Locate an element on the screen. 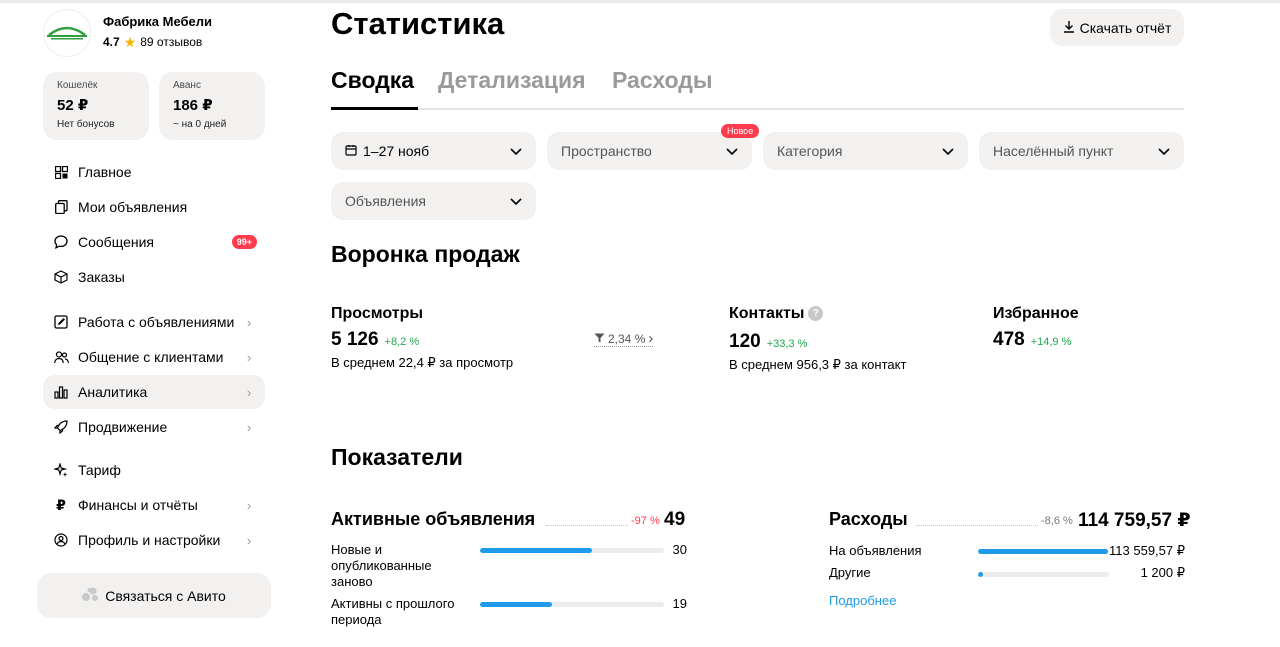 The height and width of the screenshot is (647, 1280). seller-name: Фабрика Мебели is located at coordinates (157, 21).